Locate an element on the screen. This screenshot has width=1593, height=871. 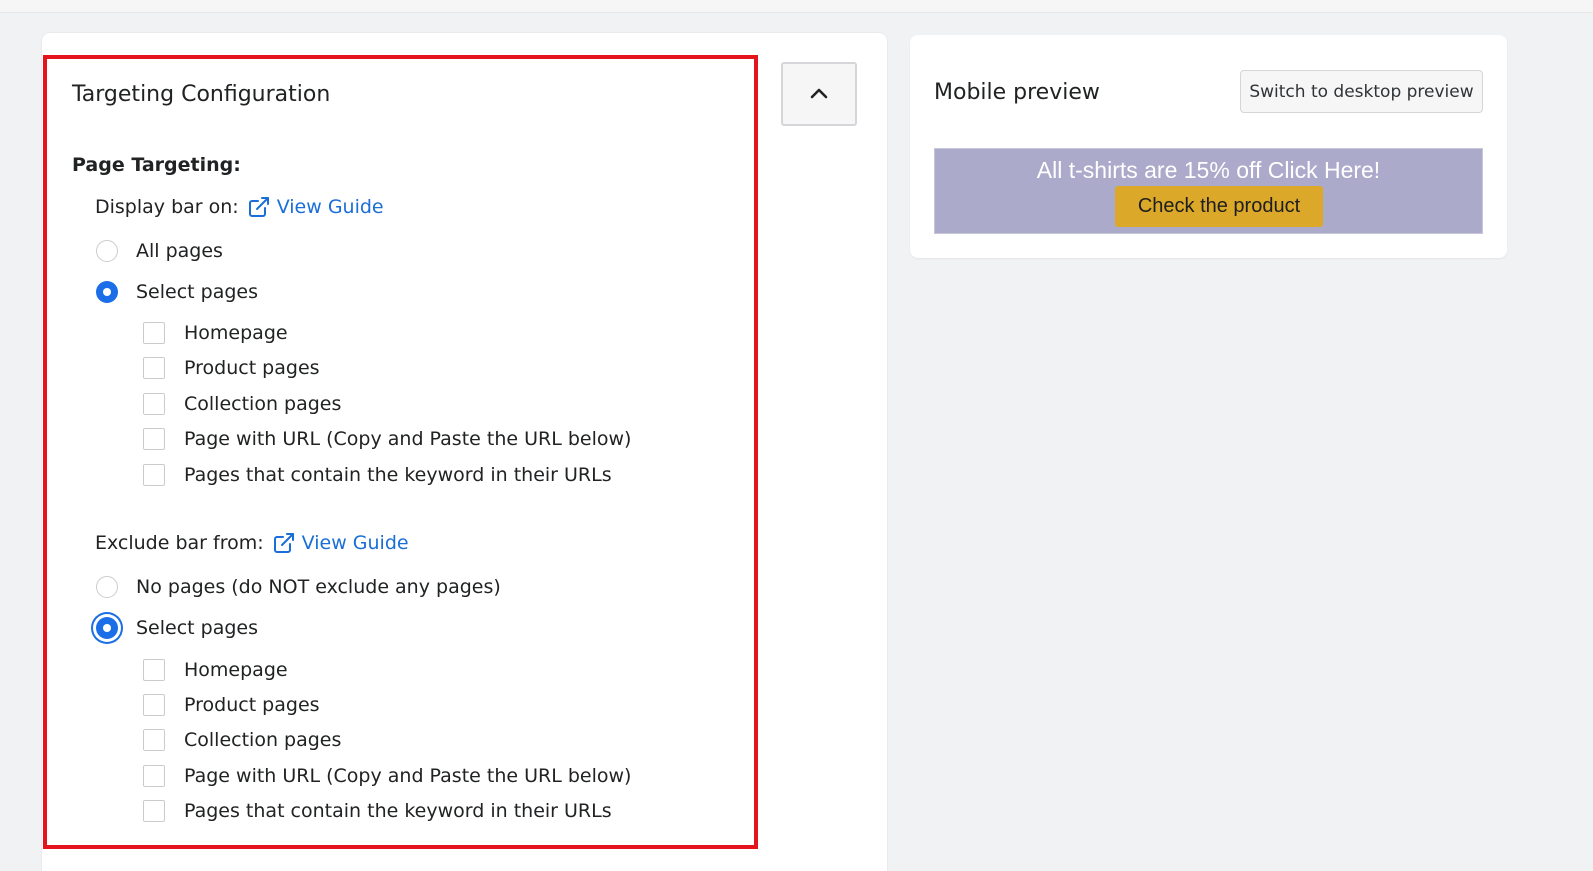
radio-exclude-select-pages: Select pages is located at coordinates (177, 628).